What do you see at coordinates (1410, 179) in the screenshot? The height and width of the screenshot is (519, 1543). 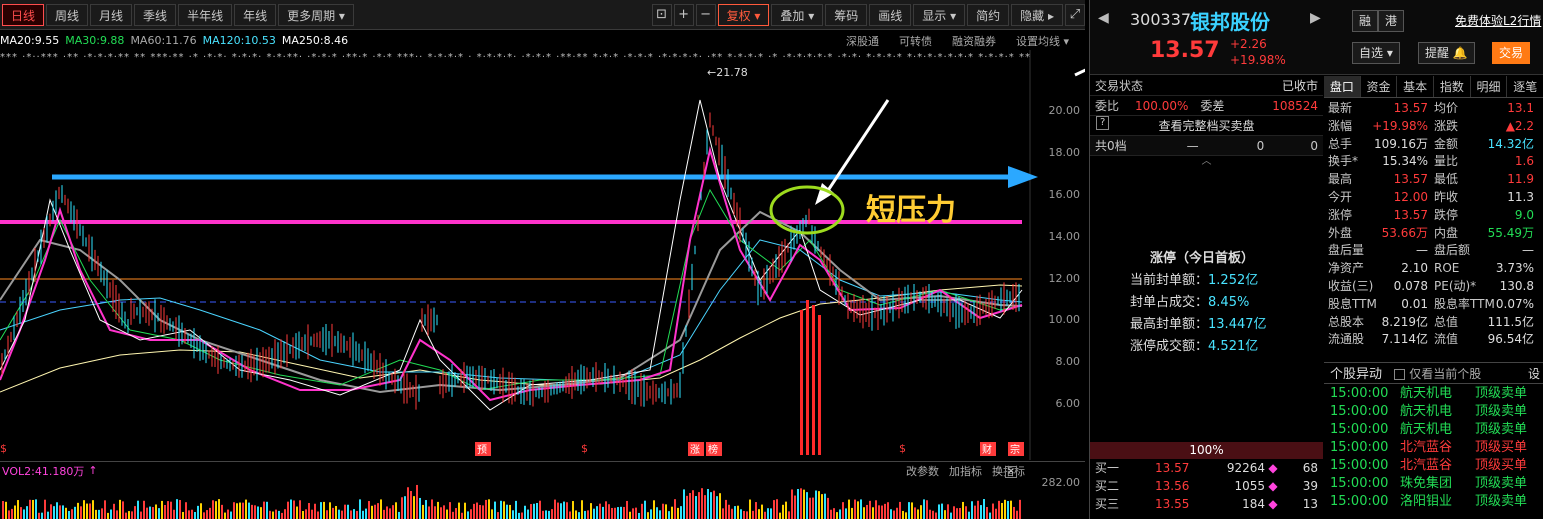 I see `quote-value: 13.57` at bounding box center [1410, 179].